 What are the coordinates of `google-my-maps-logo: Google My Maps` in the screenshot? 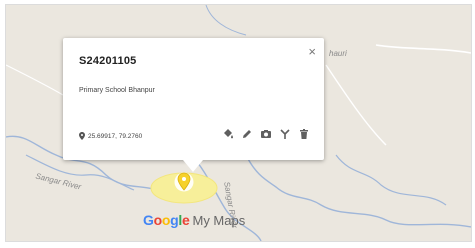 It's located at (194, 220).